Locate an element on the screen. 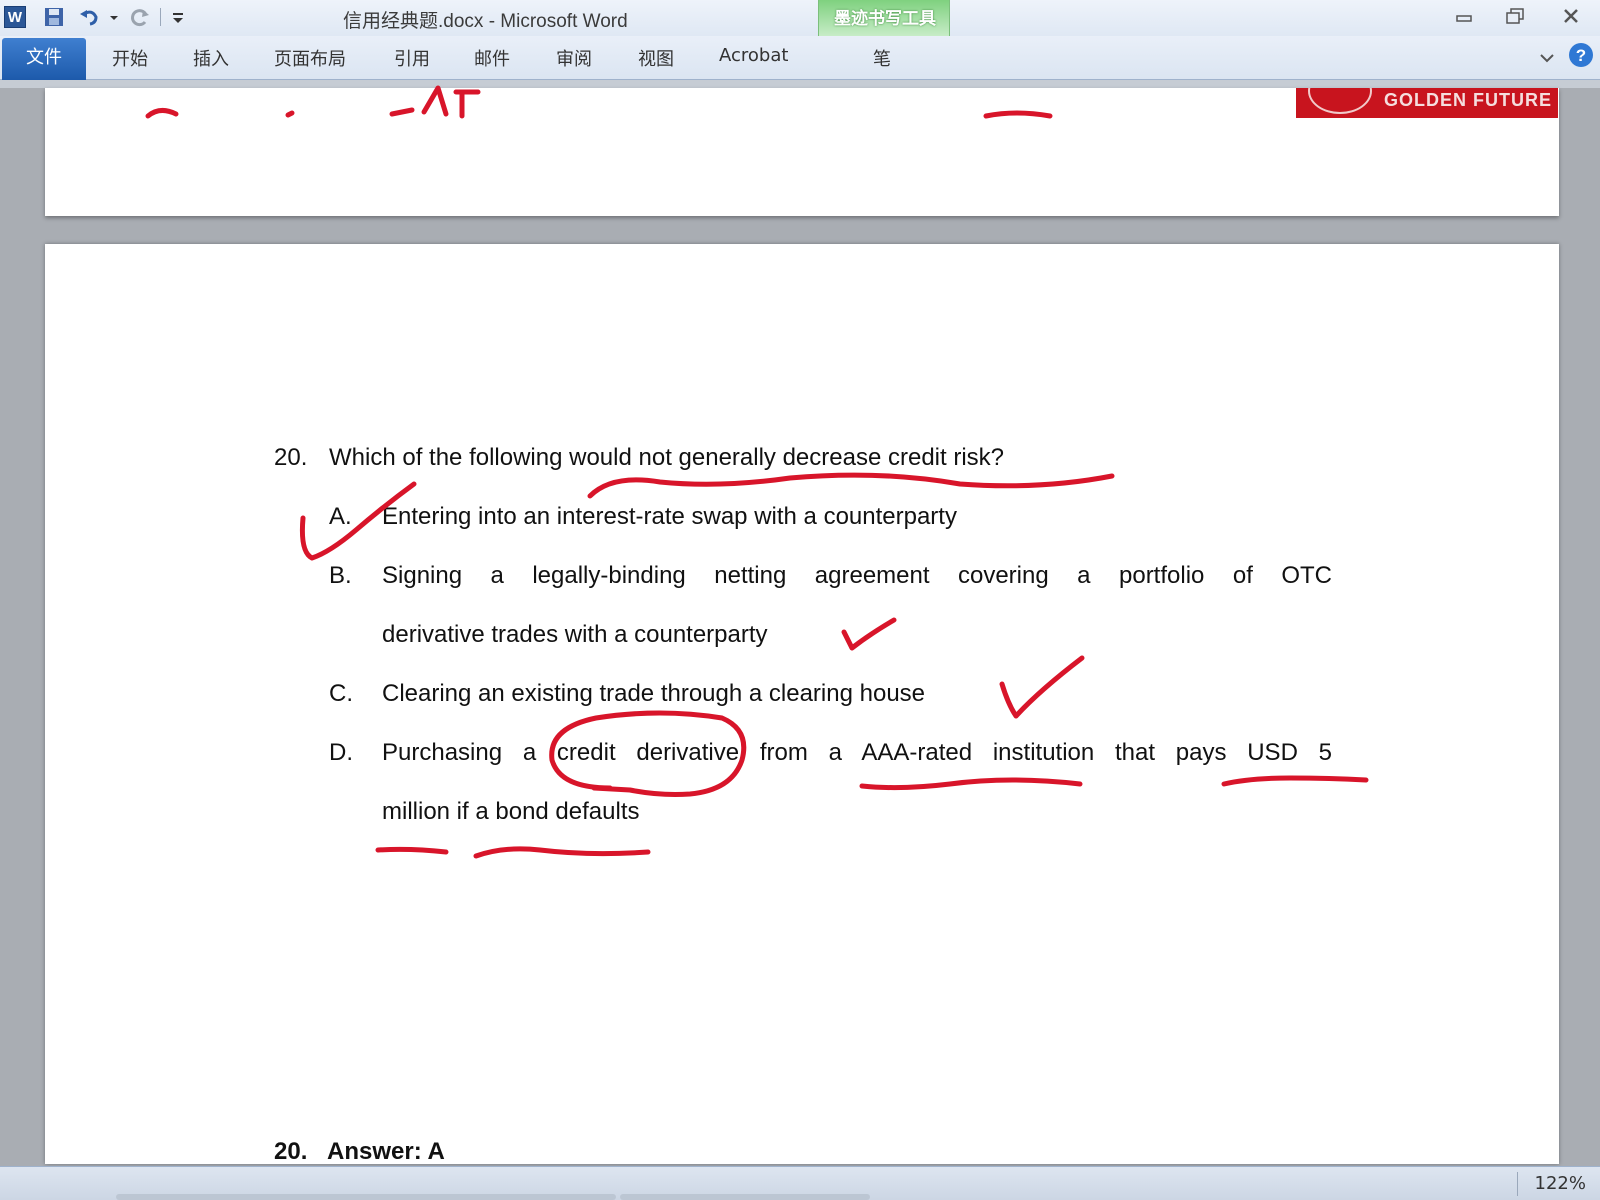 This screenshot has height=1200, width=1600. undo-icon is located at coordinates (90, 17).